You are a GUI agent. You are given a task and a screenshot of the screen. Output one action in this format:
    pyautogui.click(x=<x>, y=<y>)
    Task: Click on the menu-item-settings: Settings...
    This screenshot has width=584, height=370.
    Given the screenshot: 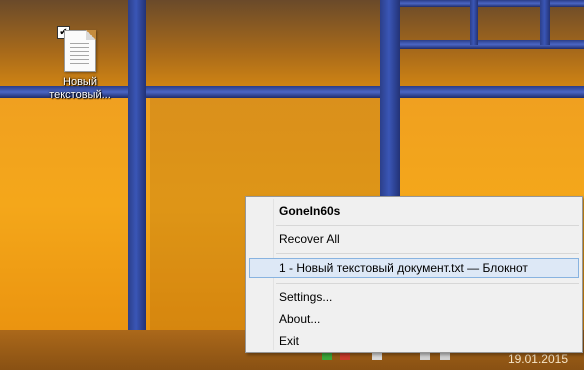 What is the action you would take?
    pyautogui.click(x=414, y=297)
    